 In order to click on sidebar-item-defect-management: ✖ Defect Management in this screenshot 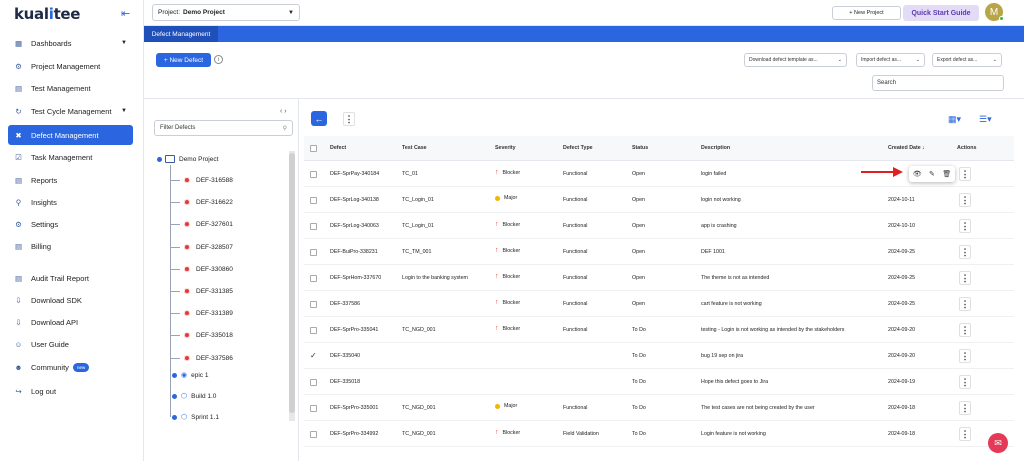, I will do `click(70, 135)`.